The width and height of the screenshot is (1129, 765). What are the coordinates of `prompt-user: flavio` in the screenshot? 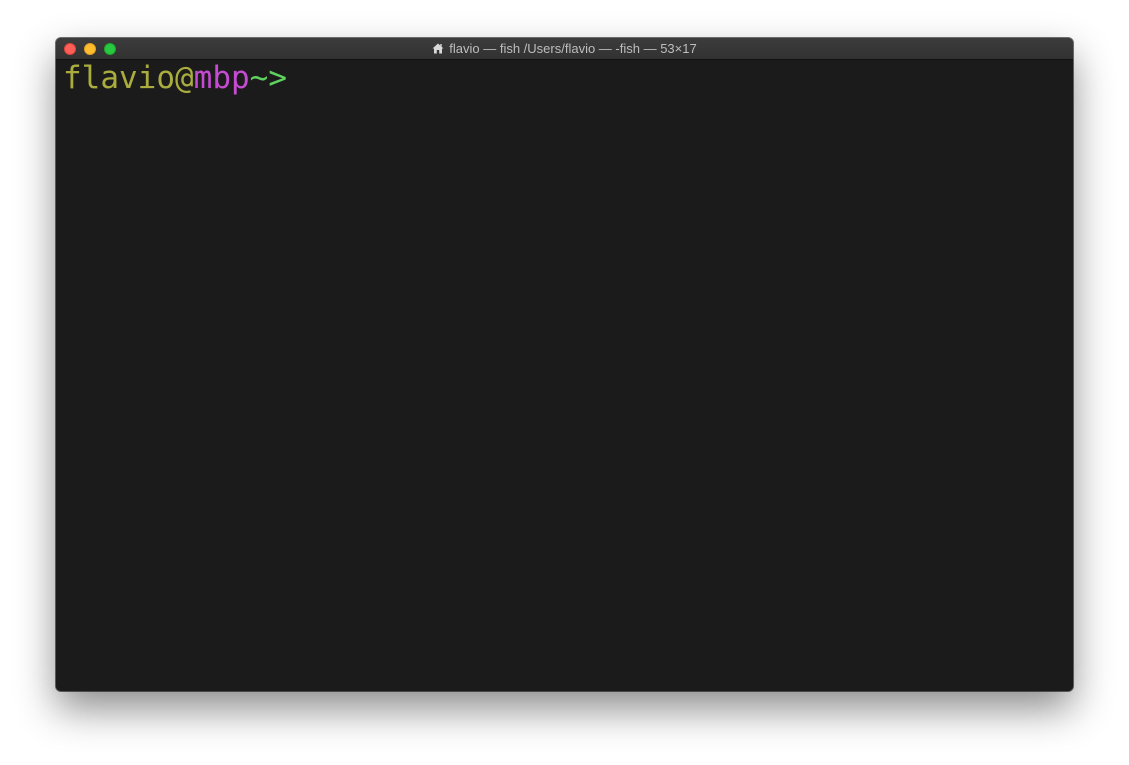 It's located at (119, 78).